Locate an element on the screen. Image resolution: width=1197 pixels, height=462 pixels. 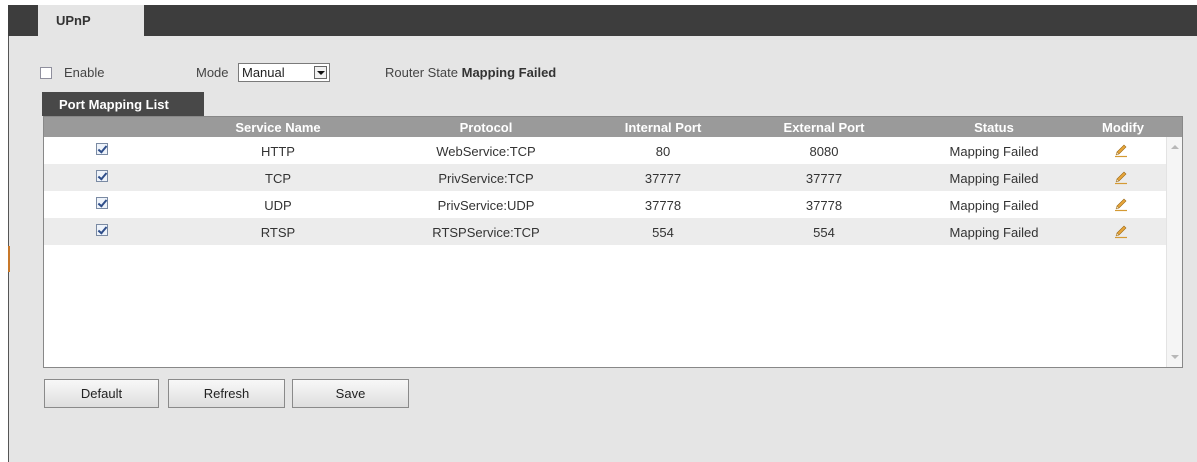
cell-internal-port: 80 is located at coordinates (663, 151).